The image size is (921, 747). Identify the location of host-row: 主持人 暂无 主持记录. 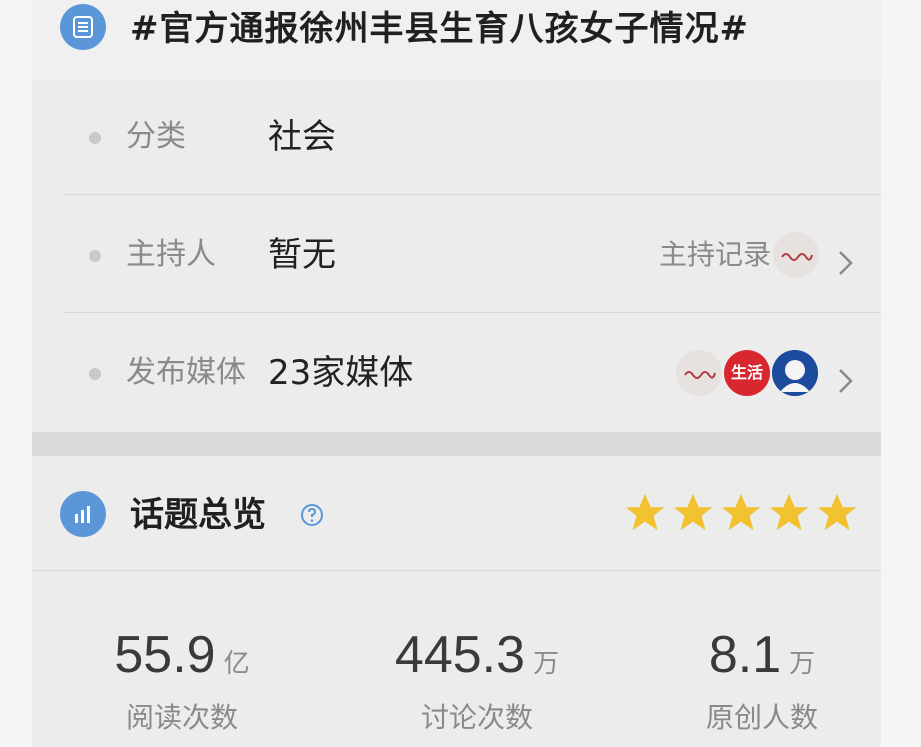
(456, 255).